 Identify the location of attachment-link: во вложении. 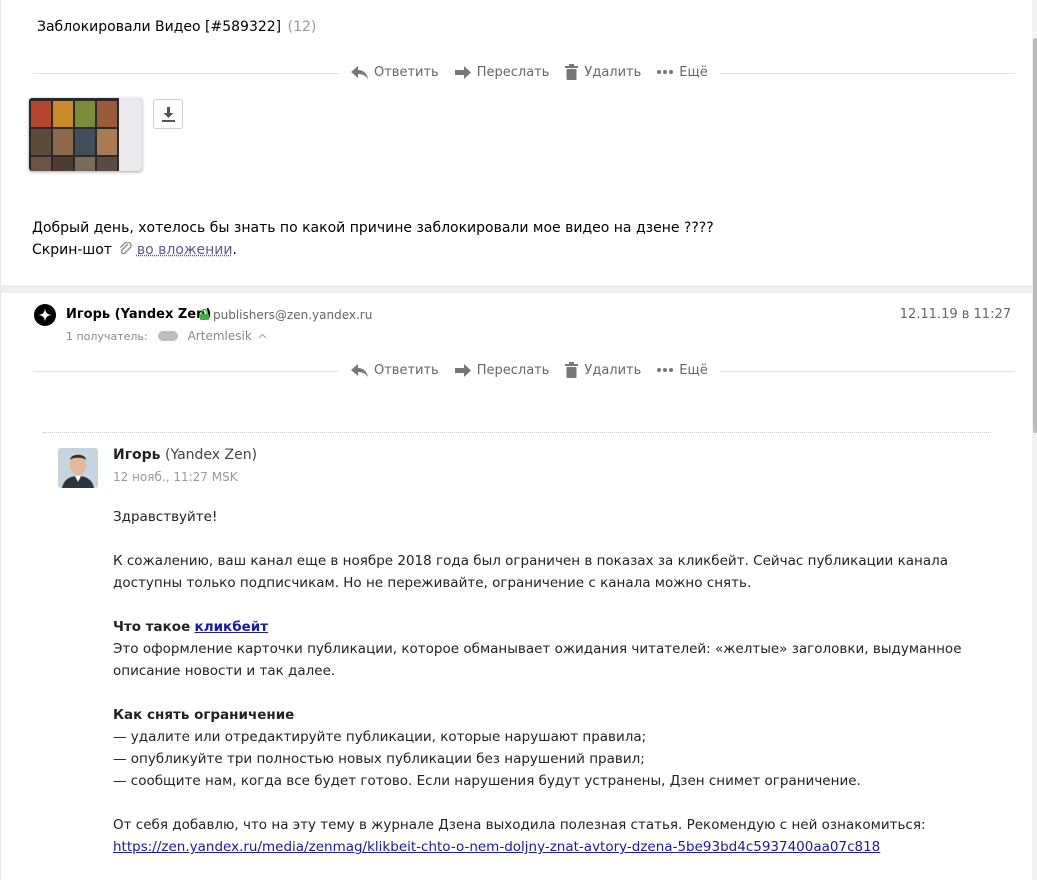
(185, 250).